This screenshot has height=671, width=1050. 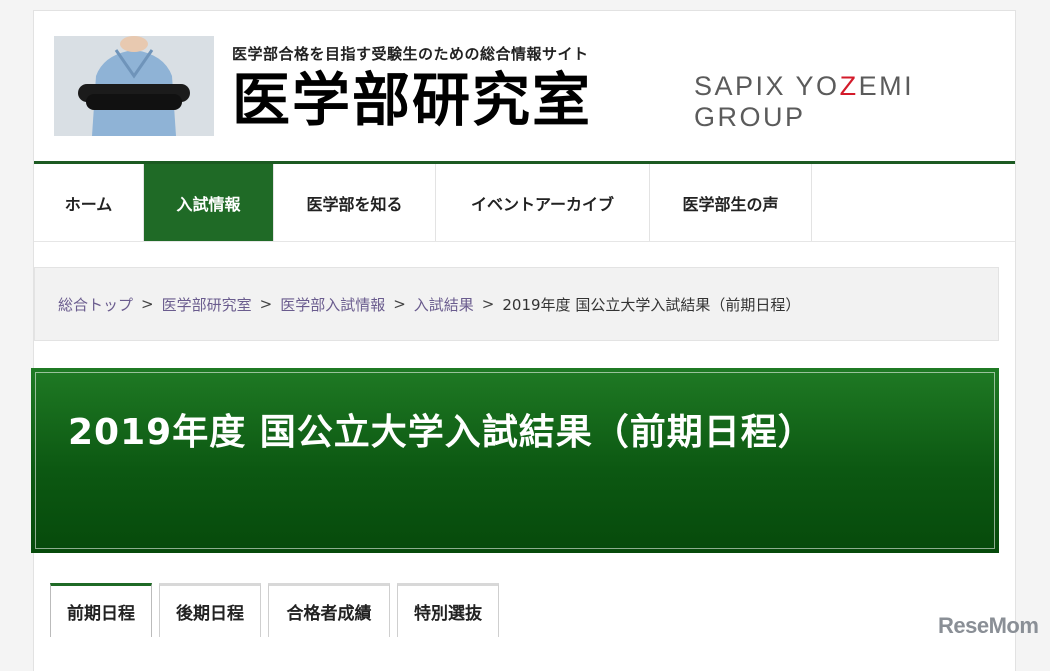 I want to click on nav-item-home: ホーム, so click(x=89, y=202).